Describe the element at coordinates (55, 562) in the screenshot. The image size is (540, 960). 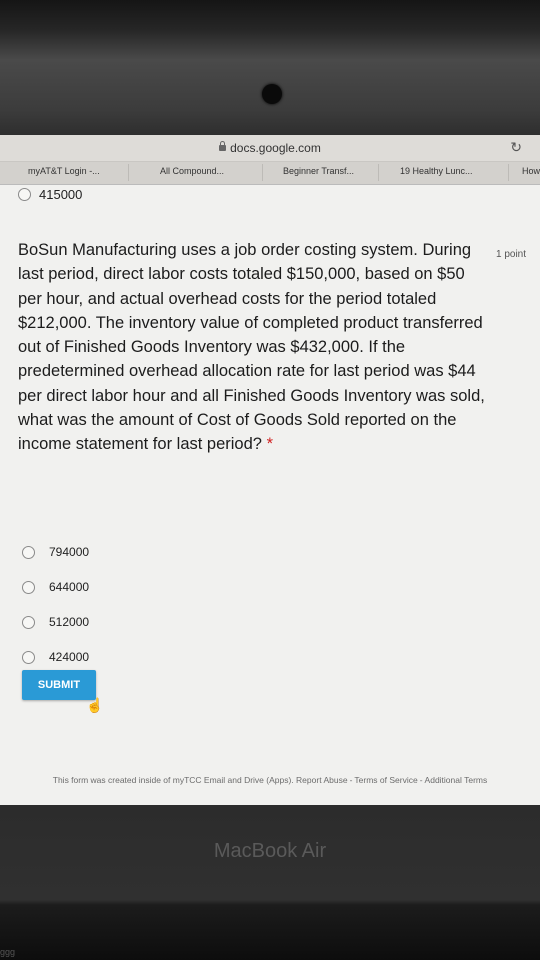
I see `option-794000: 794000` at that location.